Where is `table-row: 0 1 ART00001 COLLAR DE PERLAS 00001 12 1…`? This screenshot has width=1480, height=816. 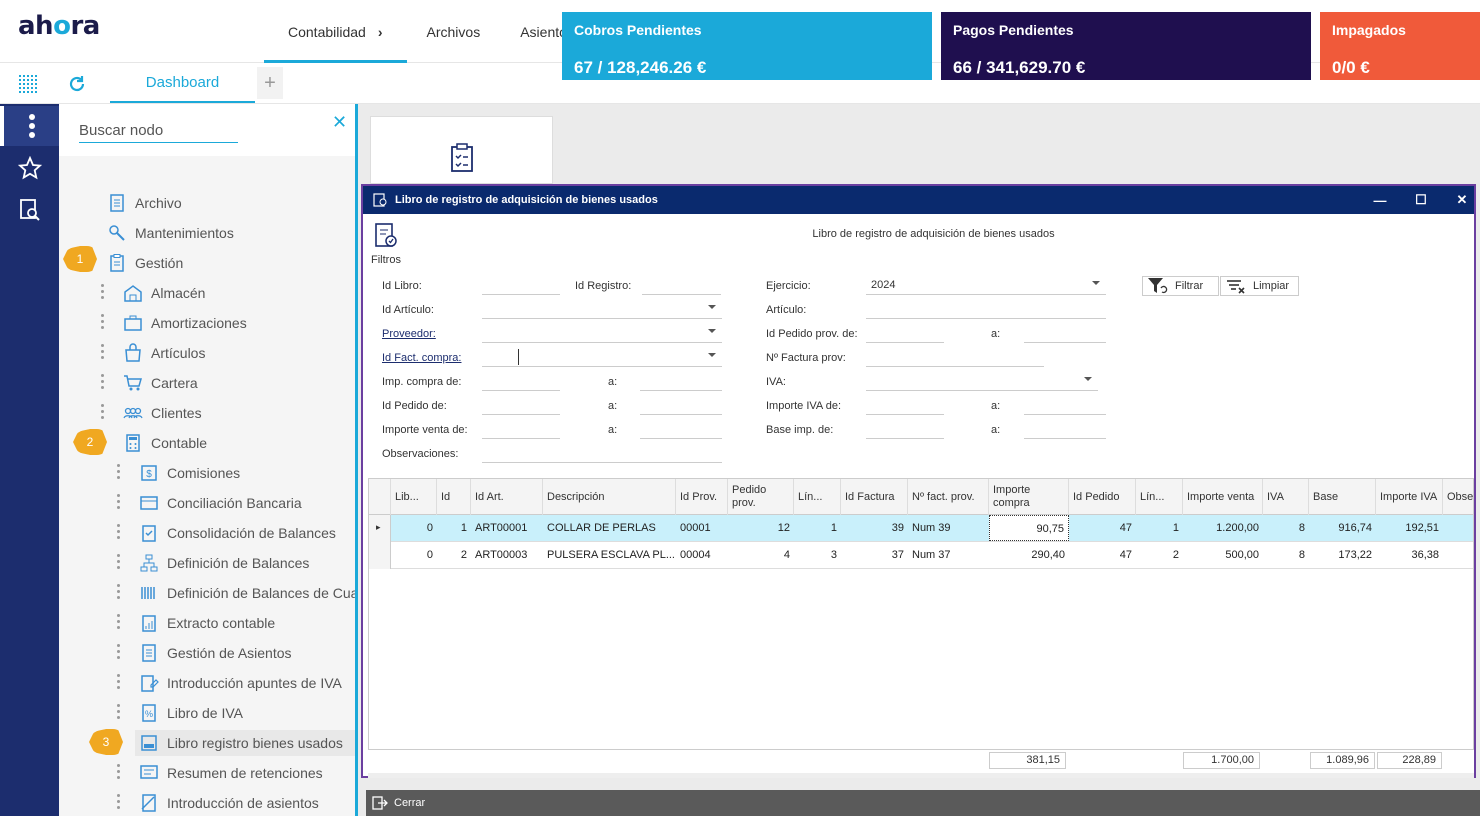
table-row: 0 1 ART00001 COLLAR DE PERLAS 00001 12 1… is located at coordinates (932, 528).